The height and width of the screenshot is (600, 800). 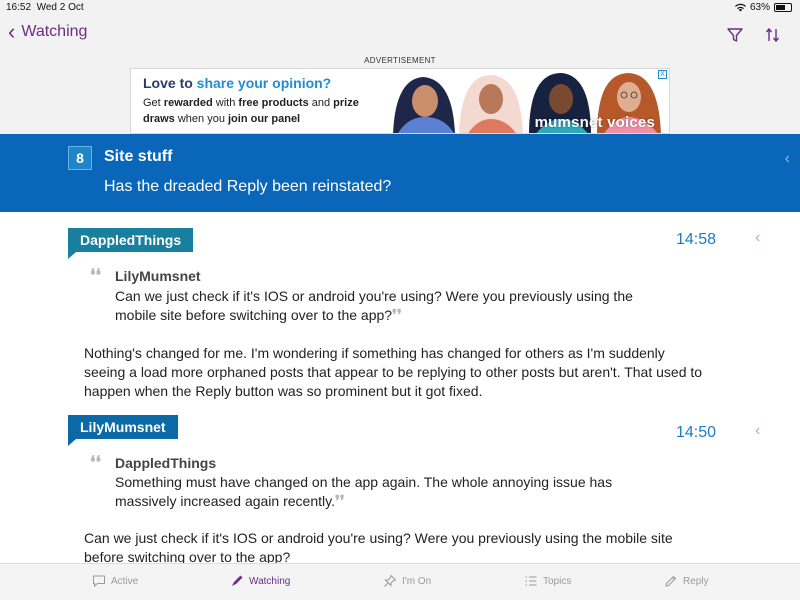 I want to click on battery-level, so click(x=780, y=7).